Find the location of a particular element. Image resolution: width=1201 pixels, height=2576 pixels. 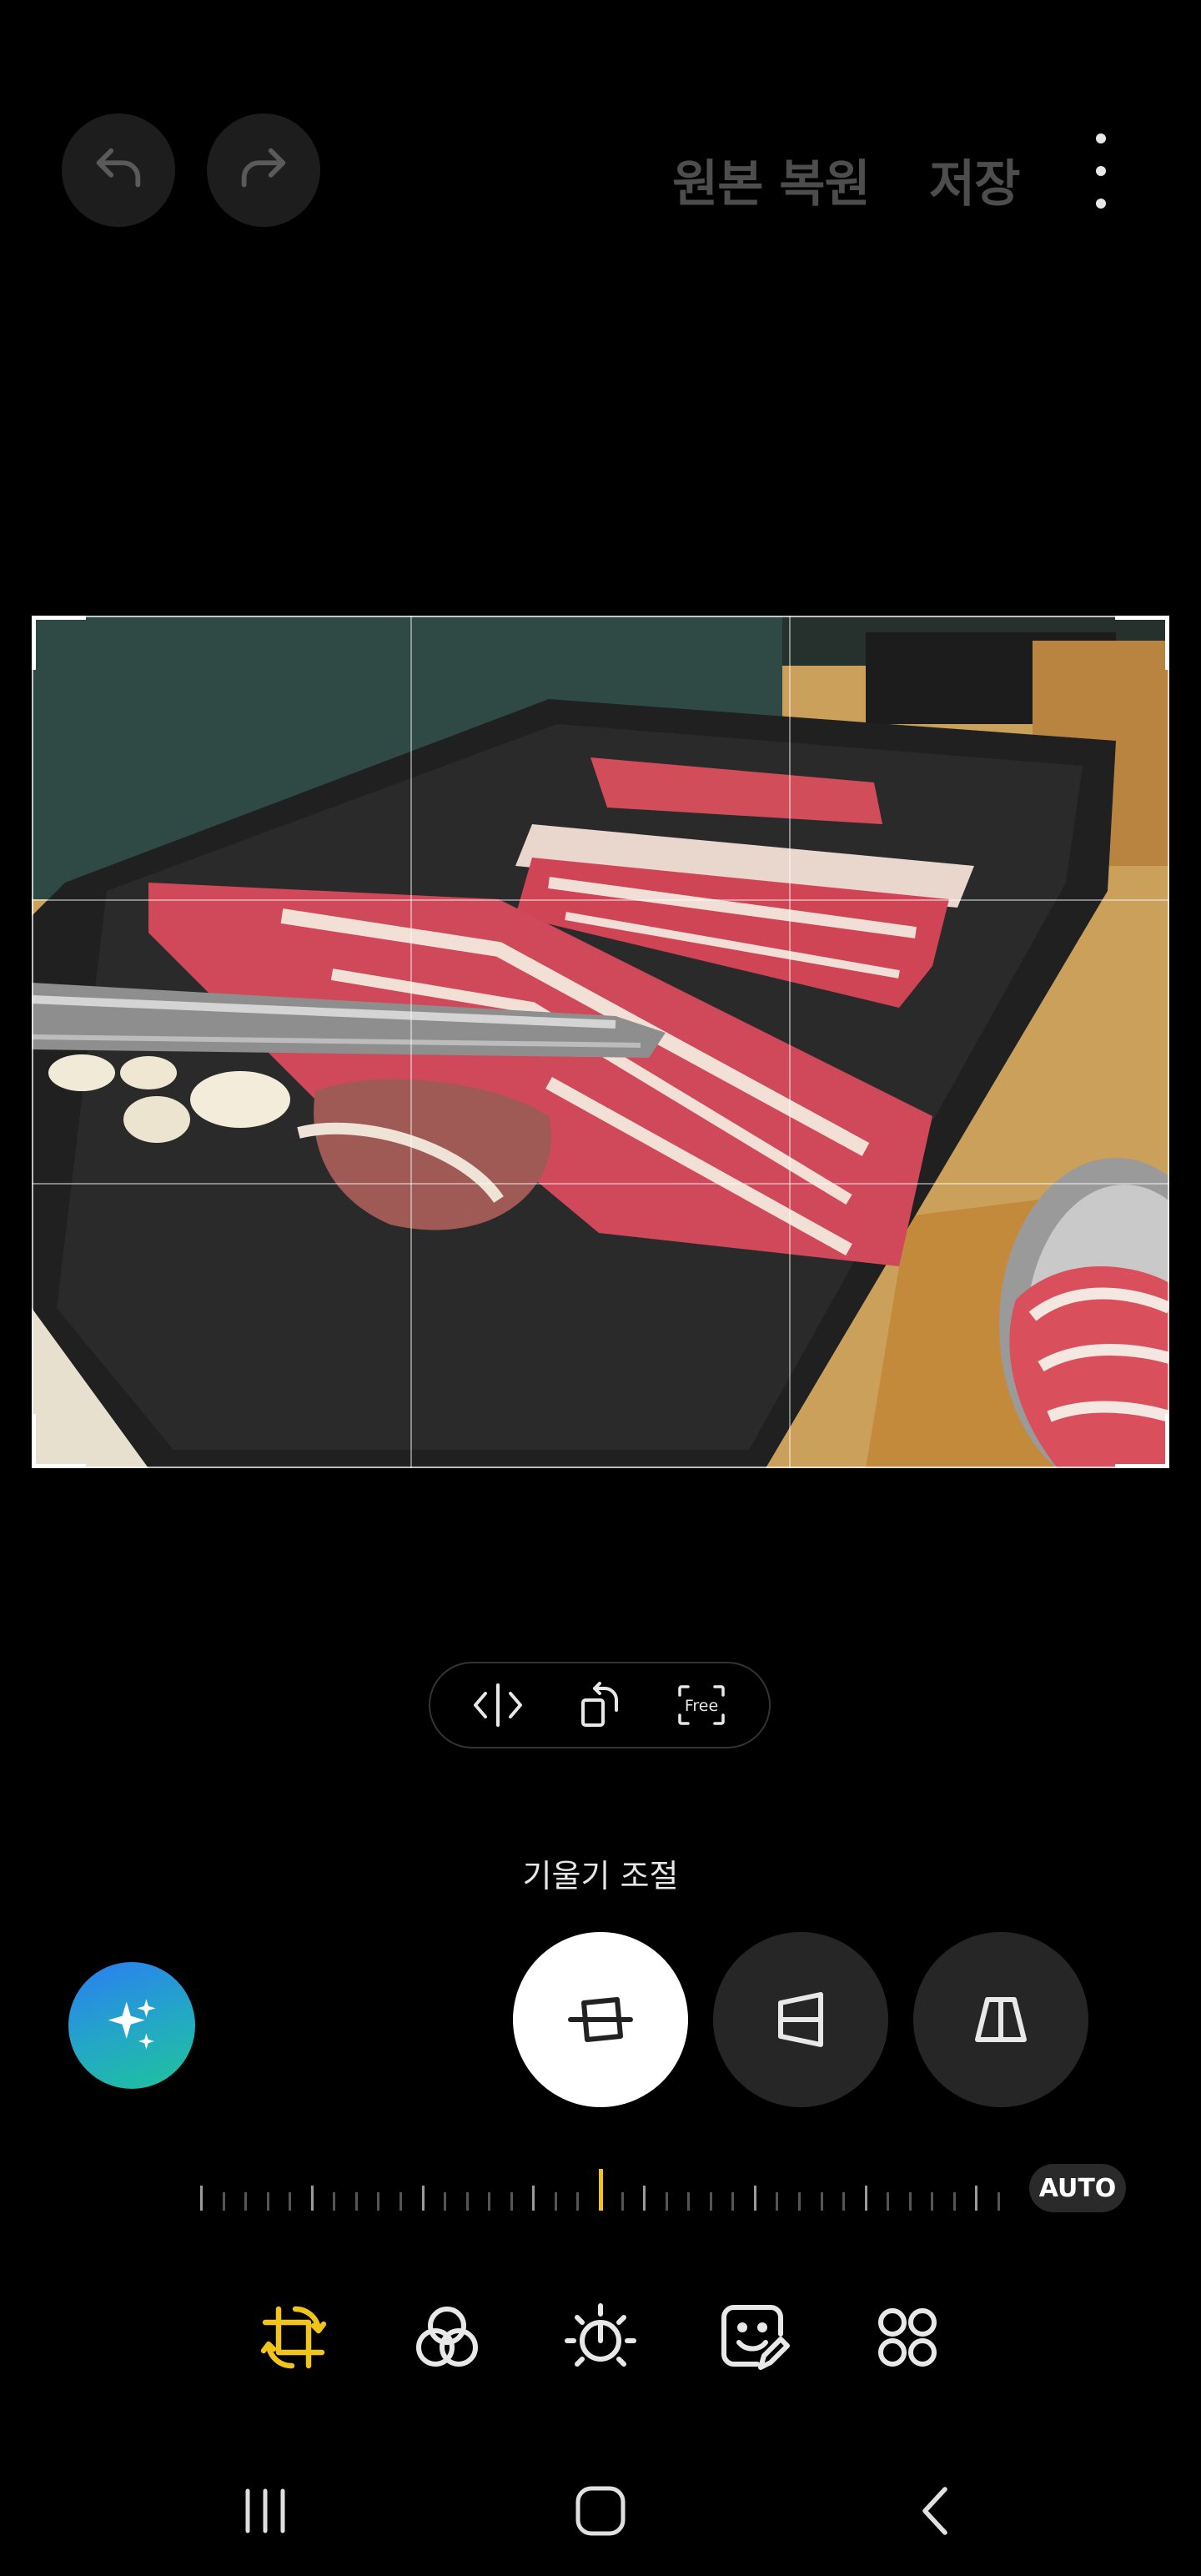

back-icon is located at coordinates (934, 2511).